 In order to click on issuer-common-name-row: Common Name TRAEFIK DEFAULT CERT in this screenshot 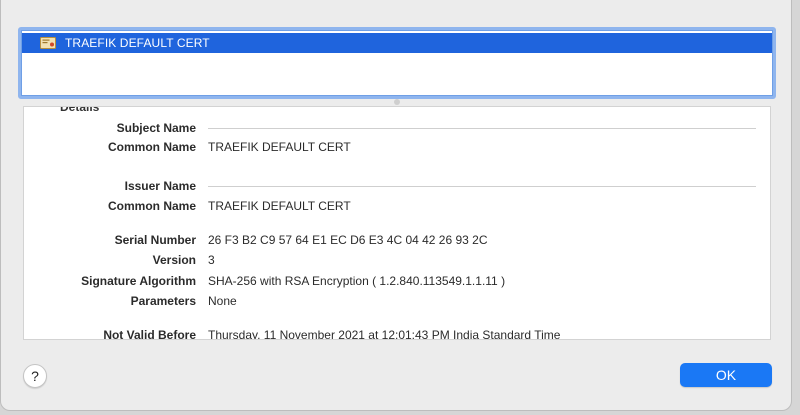, I will do `click(397, 206)`.